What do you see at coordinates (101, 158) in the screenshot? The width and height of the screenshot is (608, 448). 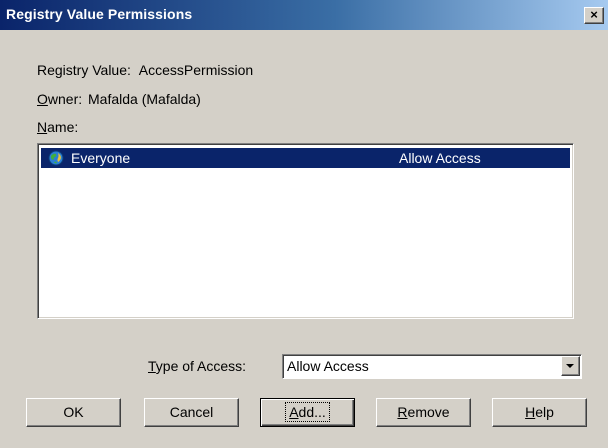 I see `list-item-name: Everyone` at bounding box center [101, 158].